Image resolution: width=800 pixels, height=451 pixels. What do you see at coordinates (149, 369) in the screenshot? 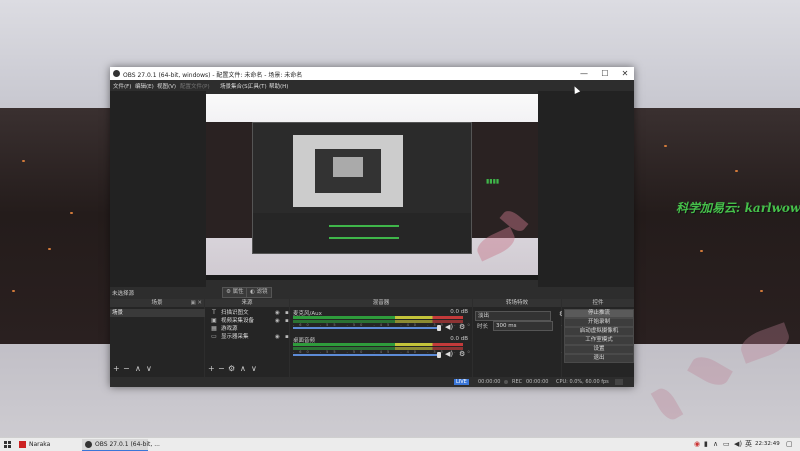
I see `move-scene-down-icon: ∨` at bounding box center [149, 369].